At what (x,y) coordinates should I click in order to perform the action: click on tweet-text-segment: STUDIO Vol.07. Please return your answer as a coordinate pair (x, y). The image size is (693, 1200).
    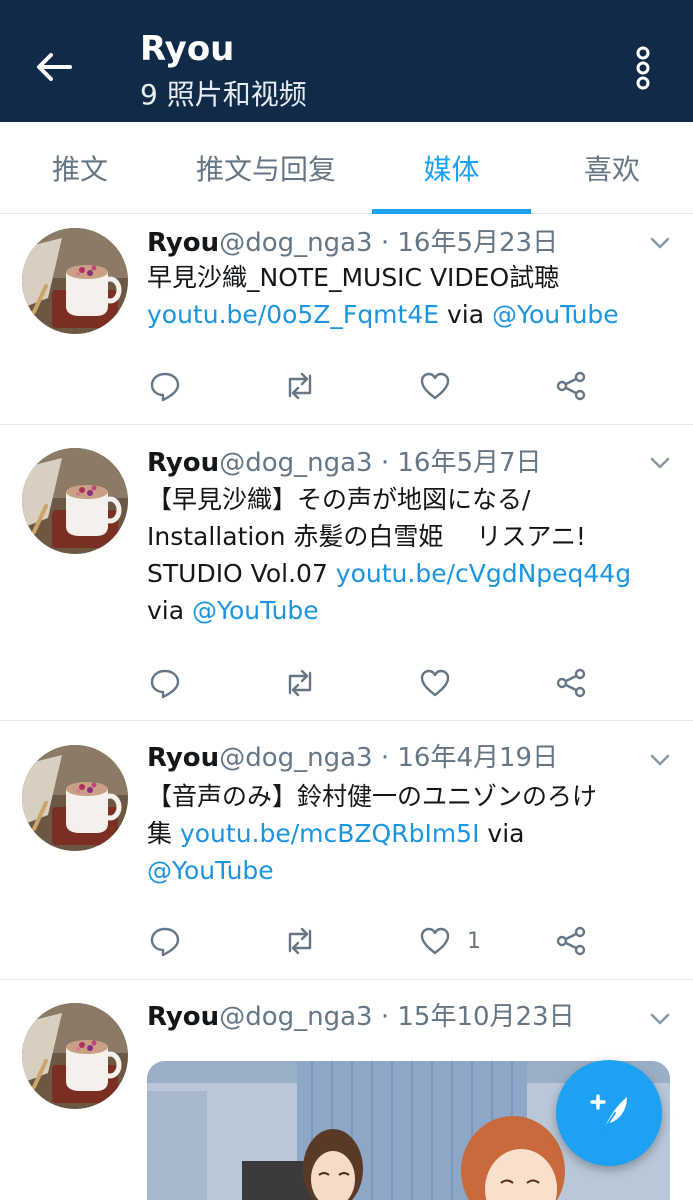
    Looking at the image, I should click on (241, 573).